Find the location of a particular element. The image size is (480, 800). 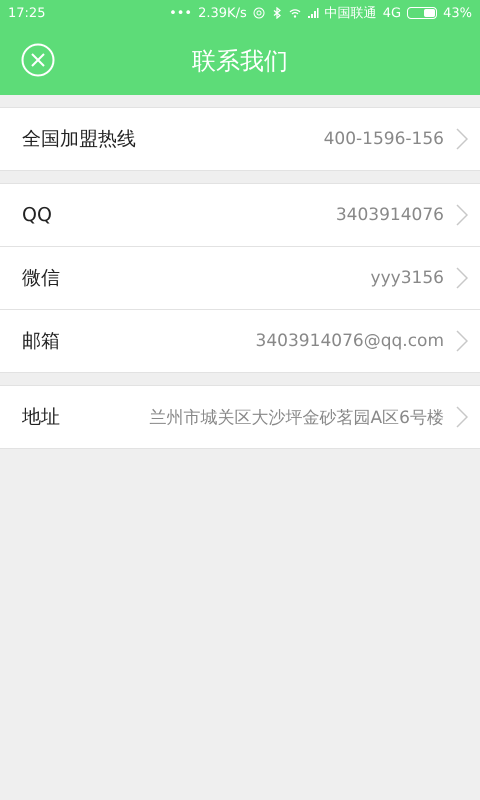

contact-label: 地址 is located at coordinates (41, 417).